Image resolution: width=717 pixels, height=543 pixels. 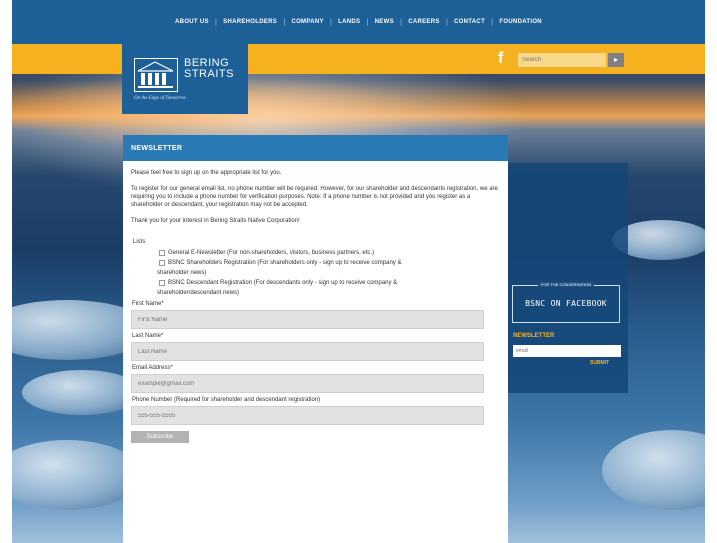 I want to click on nav-item-lands: LANDS, so click(x=349, y=22).